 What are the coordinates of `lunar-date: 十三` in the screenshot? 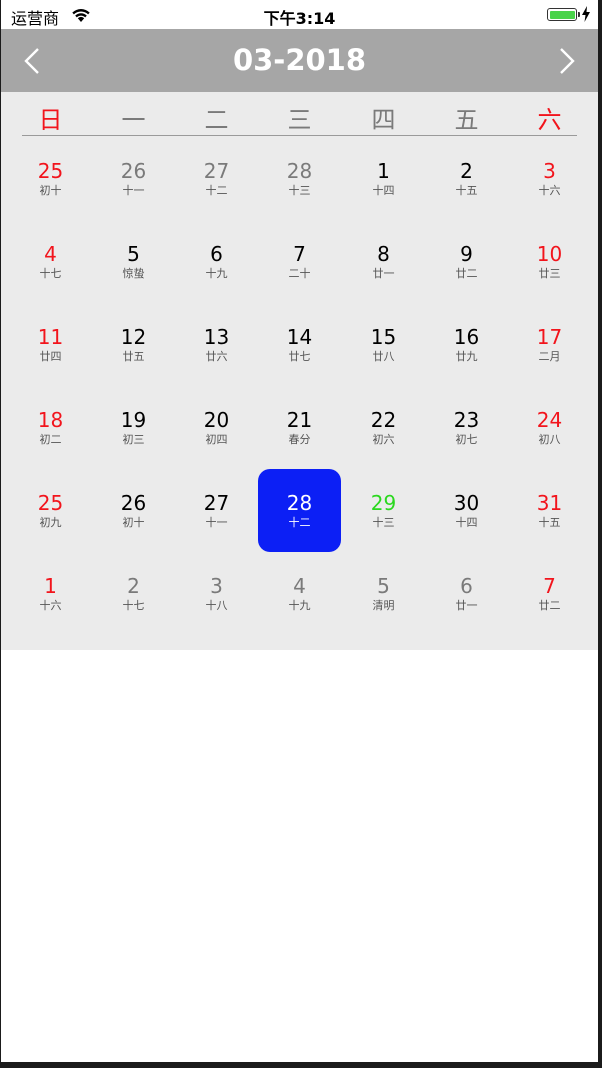 It's located at (383, 522).